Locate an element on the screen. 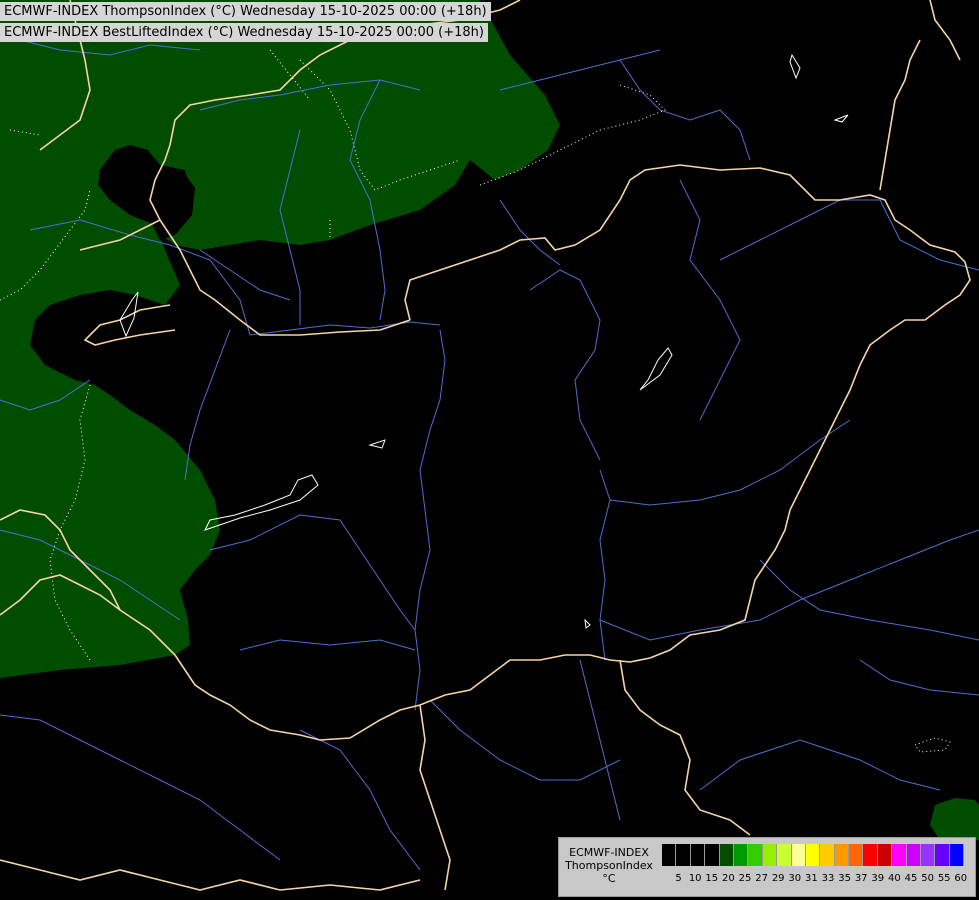  legend-tick-label: 27 is located at coordinates (761, 878).